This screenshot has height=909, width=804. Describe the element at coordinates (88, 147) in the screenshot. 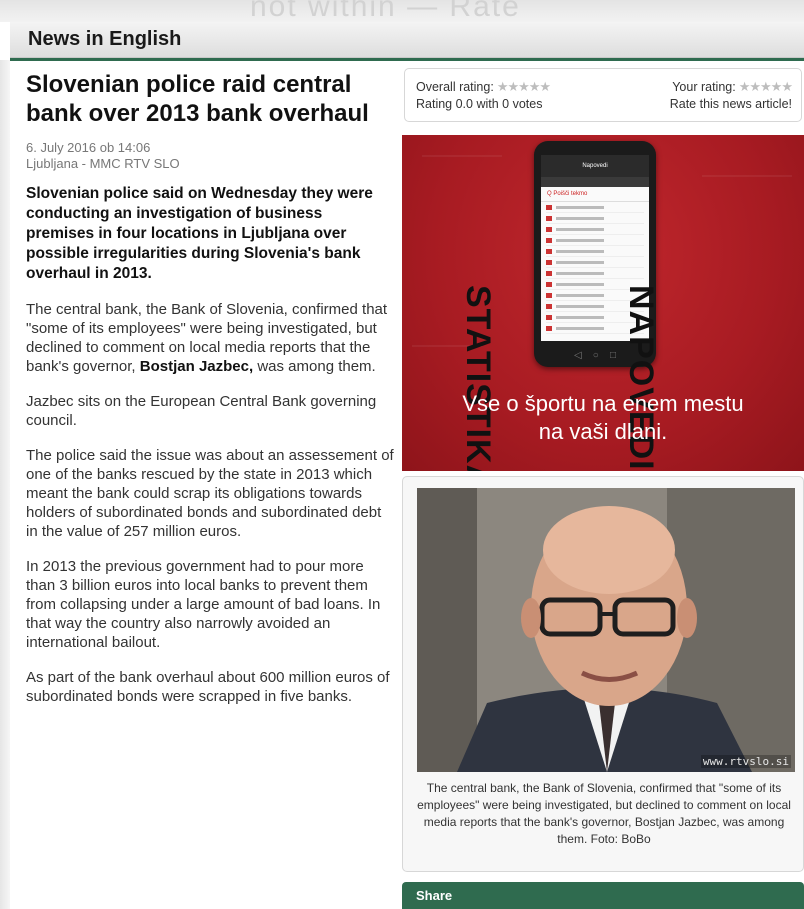

I see `article-date: 6. July 2016 ob 14:06` at that location.